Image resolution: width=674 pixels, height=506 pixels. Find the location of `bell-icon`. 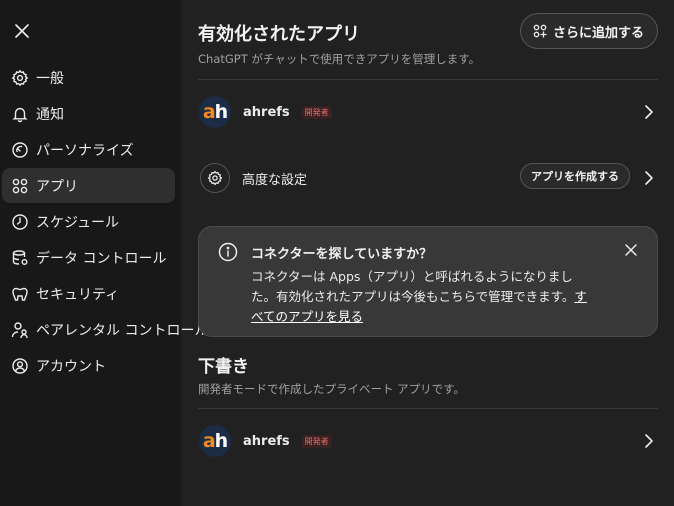

bell-icon is located at coordinates (20, 114).